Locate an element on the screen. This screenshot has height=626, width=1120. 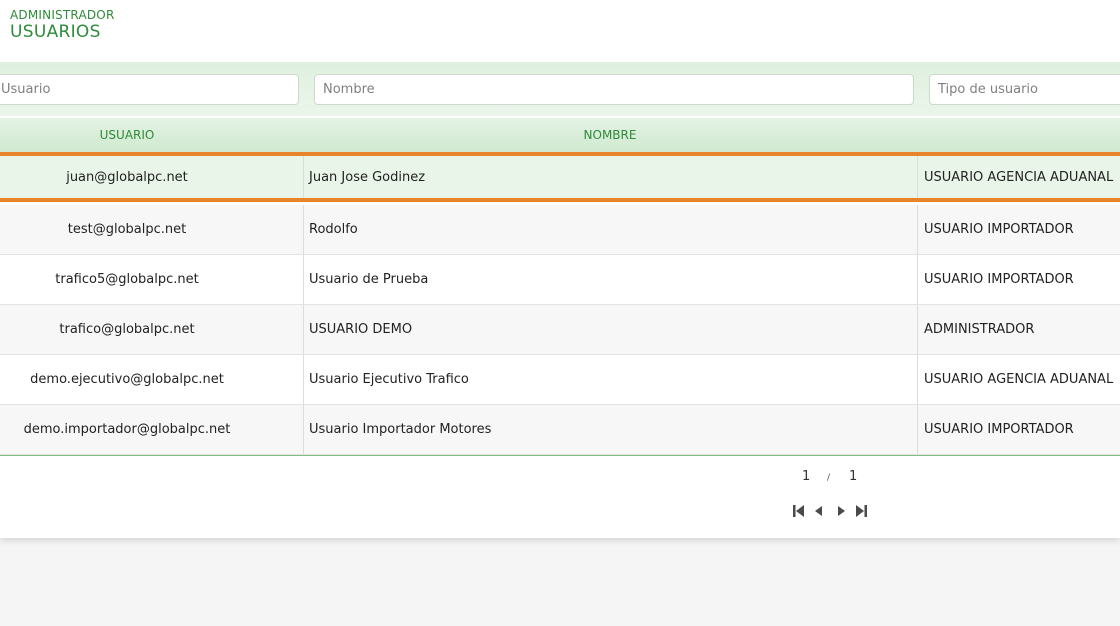
cell-nombre: USUARIO DEMO is located at coordinates (610, 329).